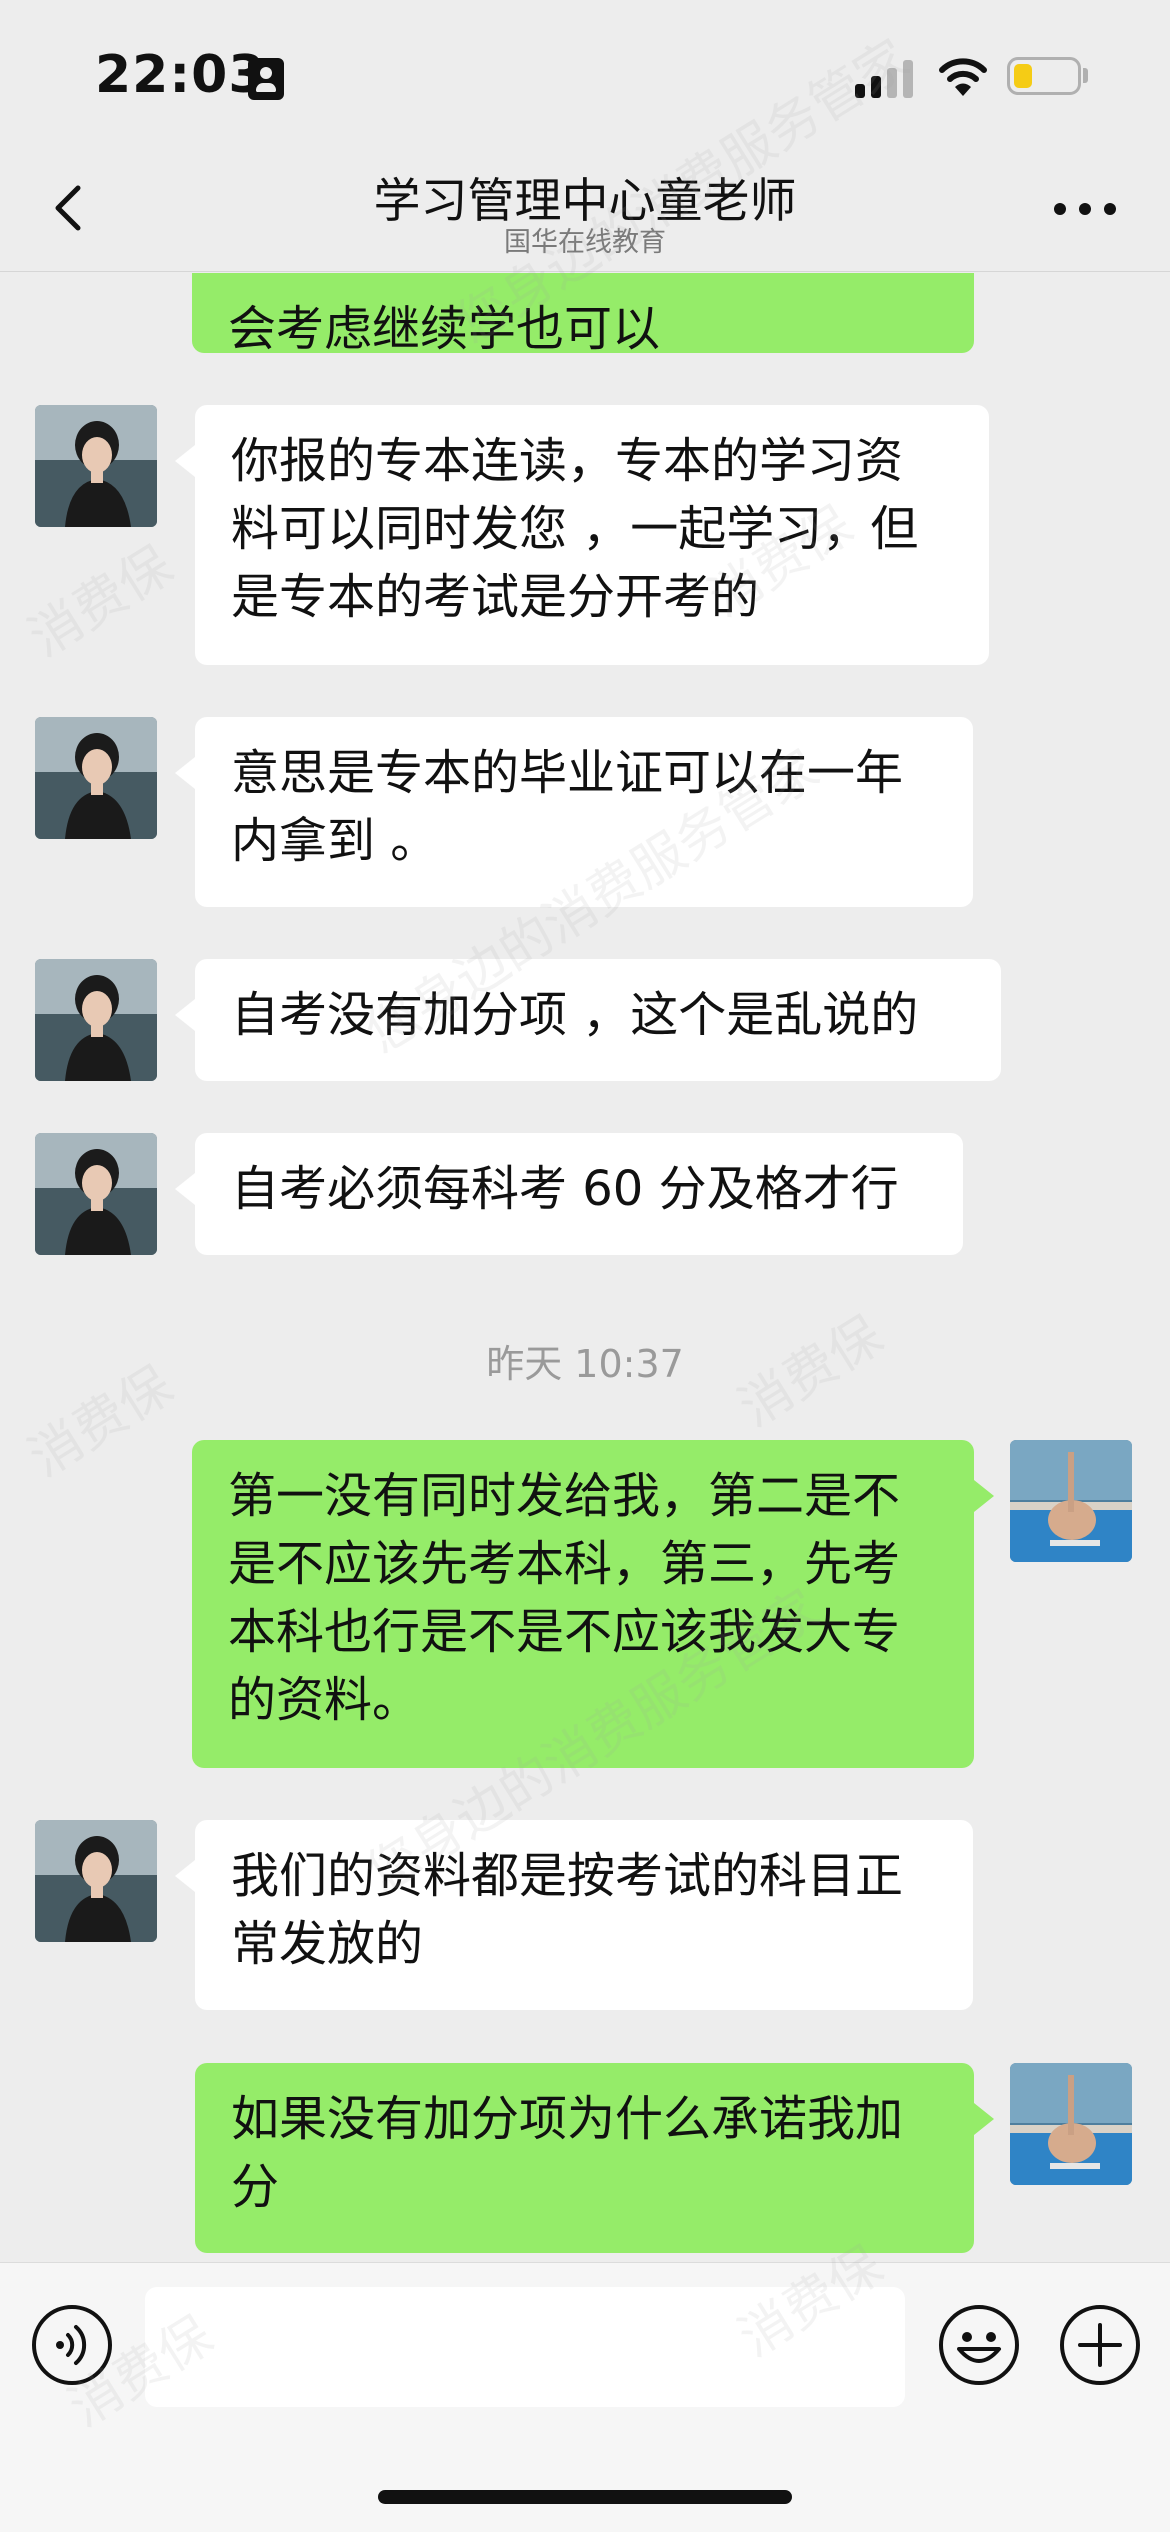 This screenshot has width=1170, height=2532. I want to click on wifi-icon, so click(963, 77).